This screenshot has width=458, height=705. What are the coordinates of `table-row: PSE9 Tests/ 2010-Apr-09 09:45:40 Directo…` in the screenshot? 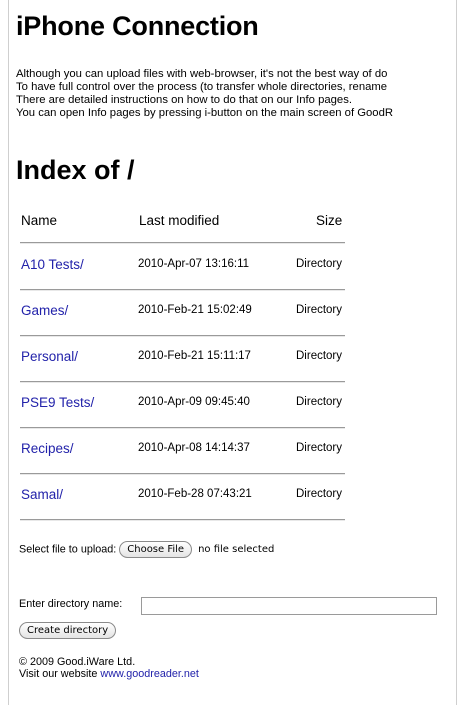 It's located at (186, 404).